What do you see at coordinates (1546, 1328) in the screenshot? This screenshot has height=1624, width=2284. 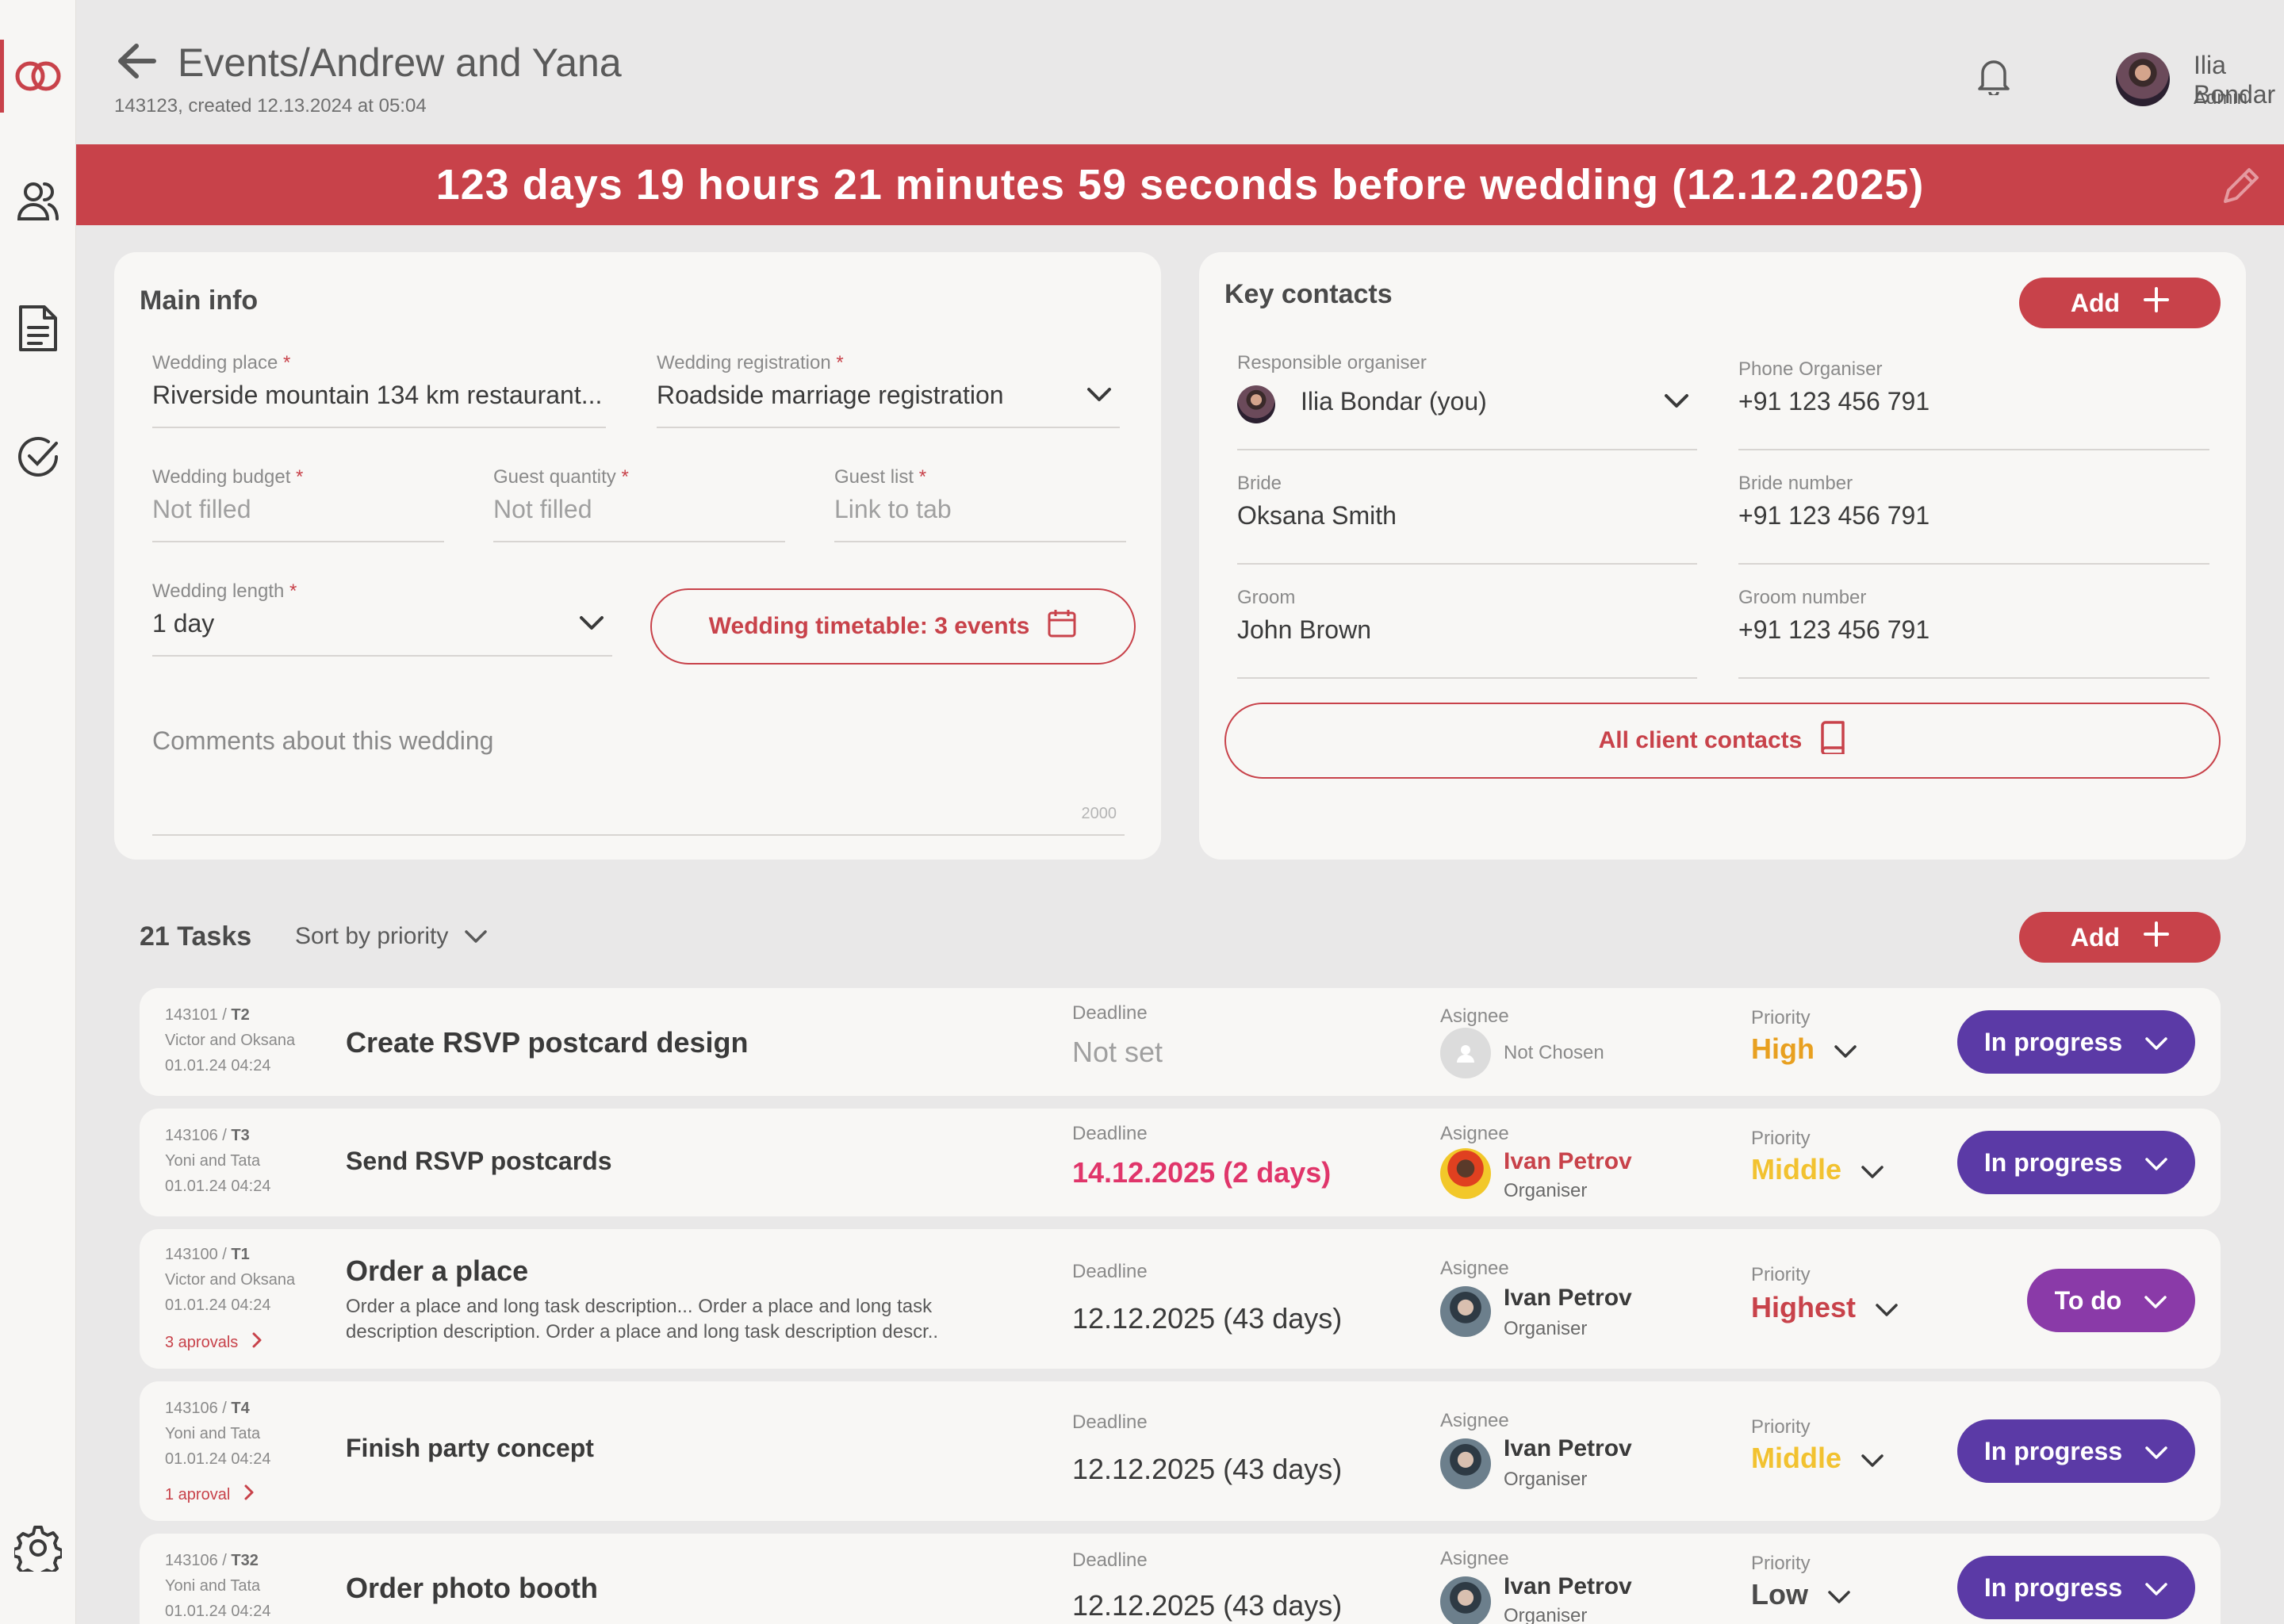 I see `assignee-role: Organiser` at bounding box center [1546, 1328].